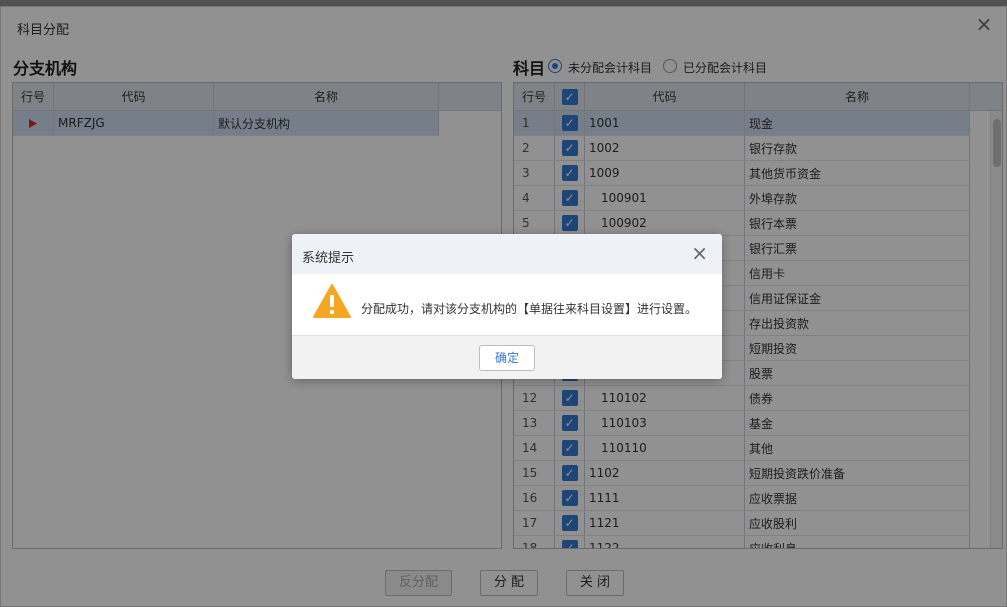  What do you see at coordinates (699, 253) in the screenshot?
I see `dialog-close-icon: ×` at bounding box center [699, 253].